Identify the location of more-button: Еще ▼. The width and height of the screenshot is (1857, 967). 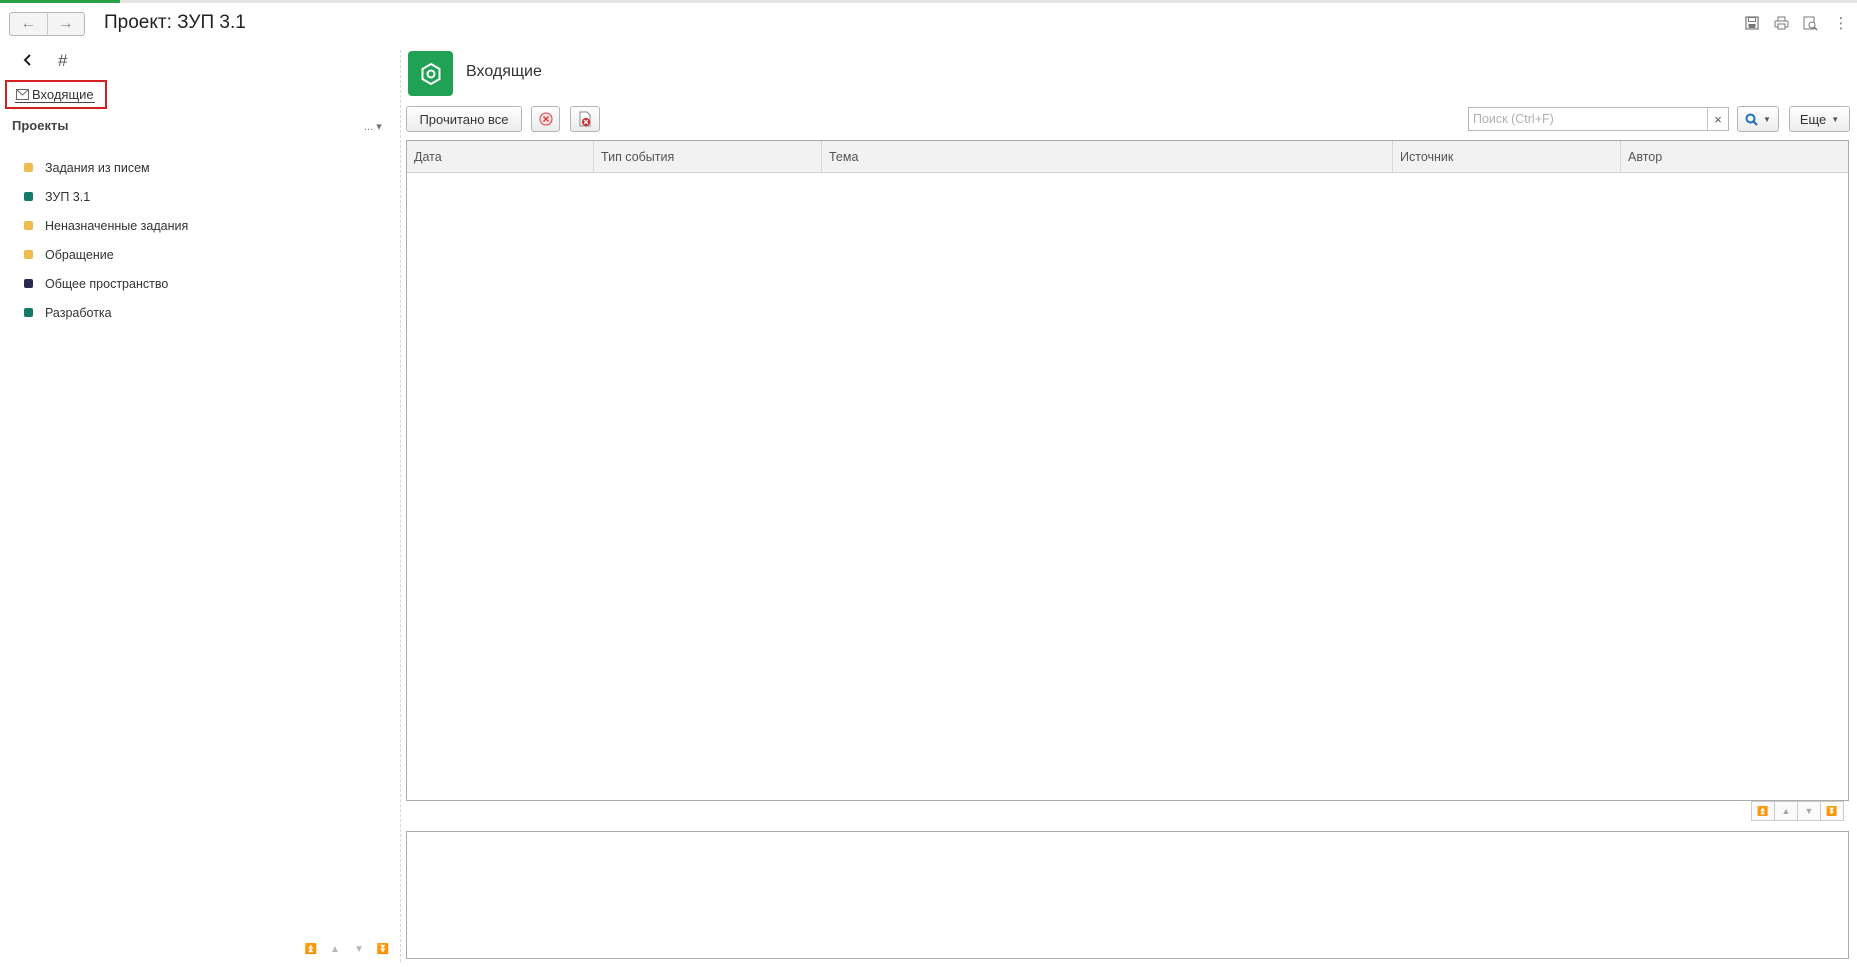
(1819, 119).